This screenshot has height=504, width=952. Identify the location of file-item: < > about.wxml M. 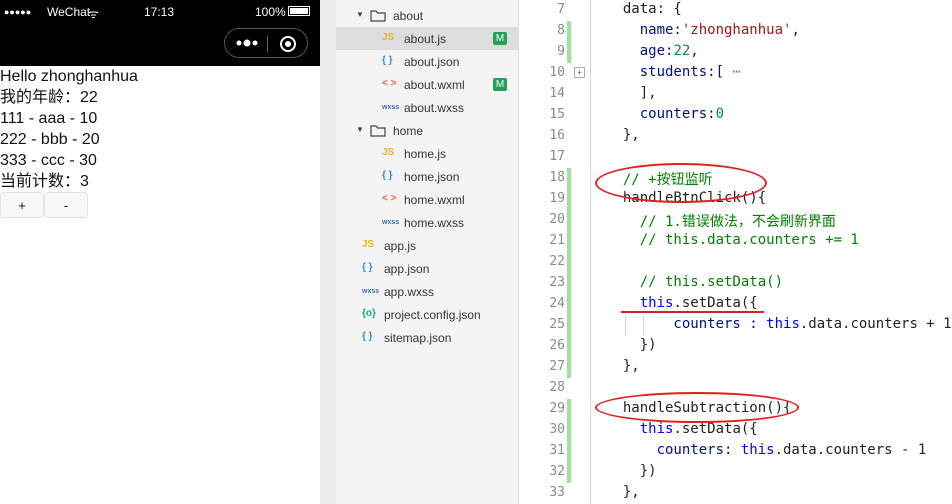
(427, 84).